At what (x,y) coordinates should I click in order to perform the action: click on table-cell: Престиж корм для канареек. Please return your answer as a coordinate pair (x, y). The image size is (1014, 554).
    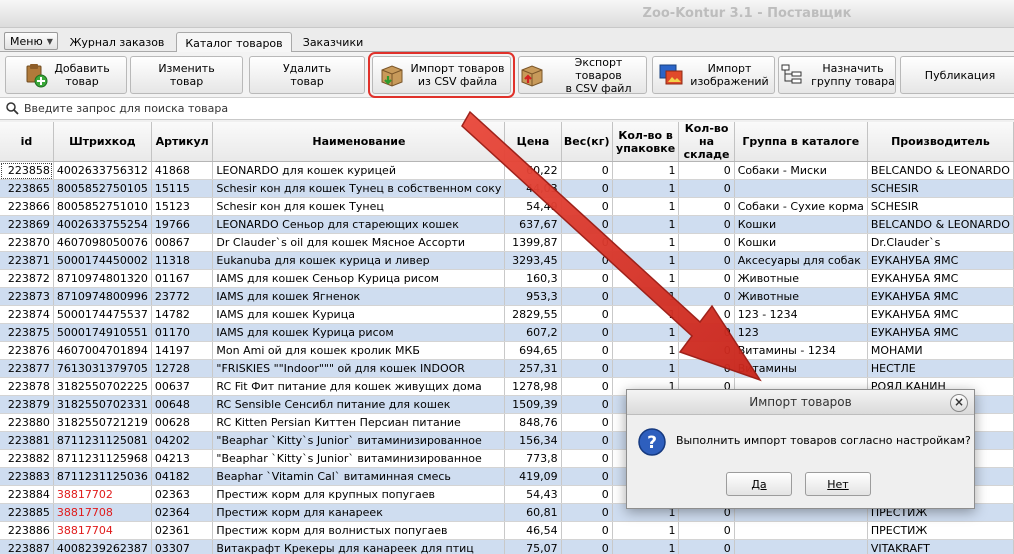
    Looking at the image, I should click on (359, 512).